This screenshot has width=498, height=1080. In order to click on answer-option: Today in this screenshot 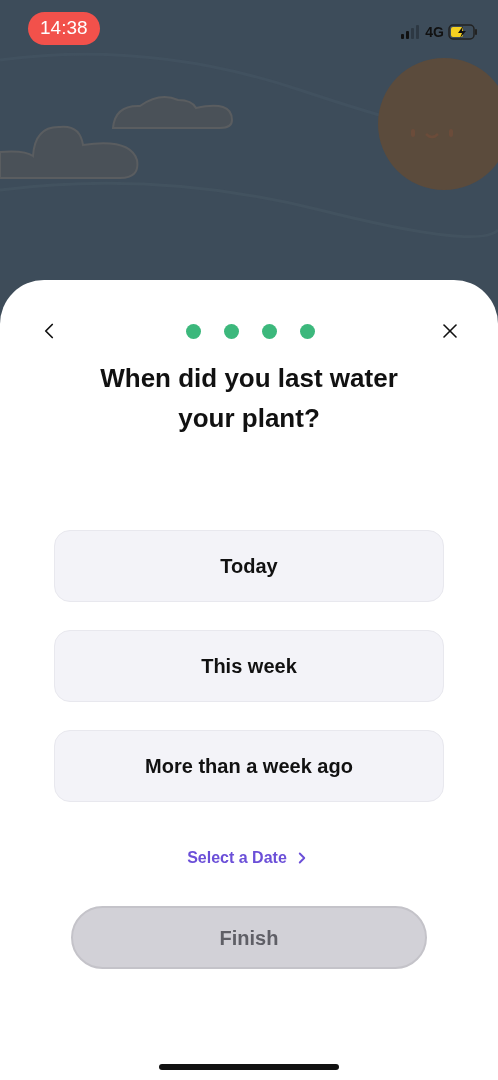, I will do `click(249, 566)`.